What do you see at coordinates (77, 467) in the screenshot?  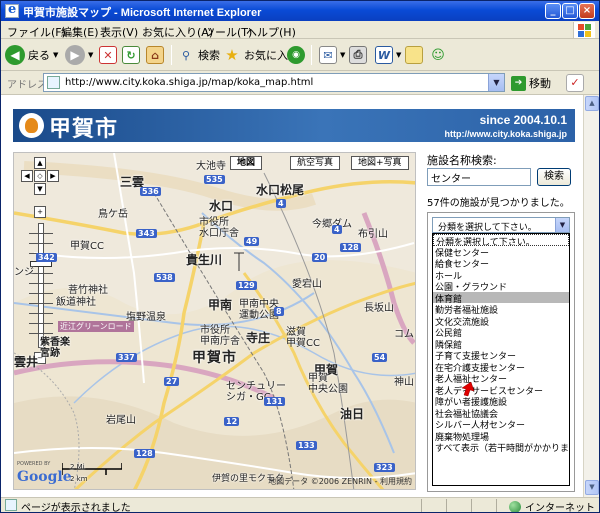 I see `scale-mi: 2 Mi` at bounding box center [77, 467].